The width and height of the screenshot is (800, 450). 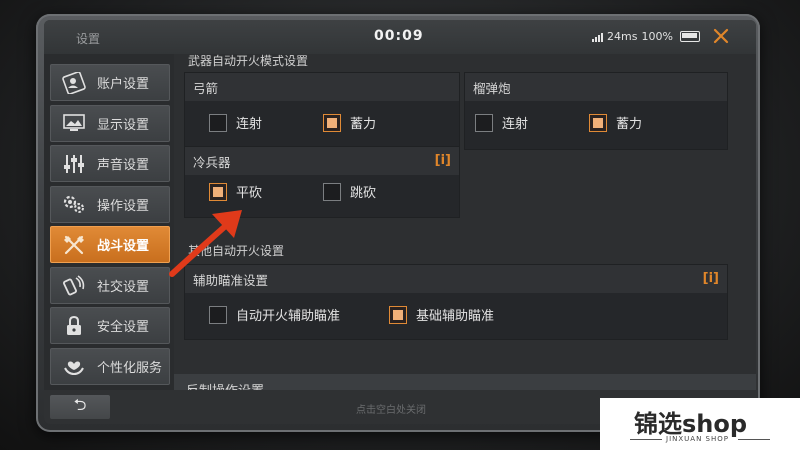 I want to click on signal-icon, so click(x=597, y=37).